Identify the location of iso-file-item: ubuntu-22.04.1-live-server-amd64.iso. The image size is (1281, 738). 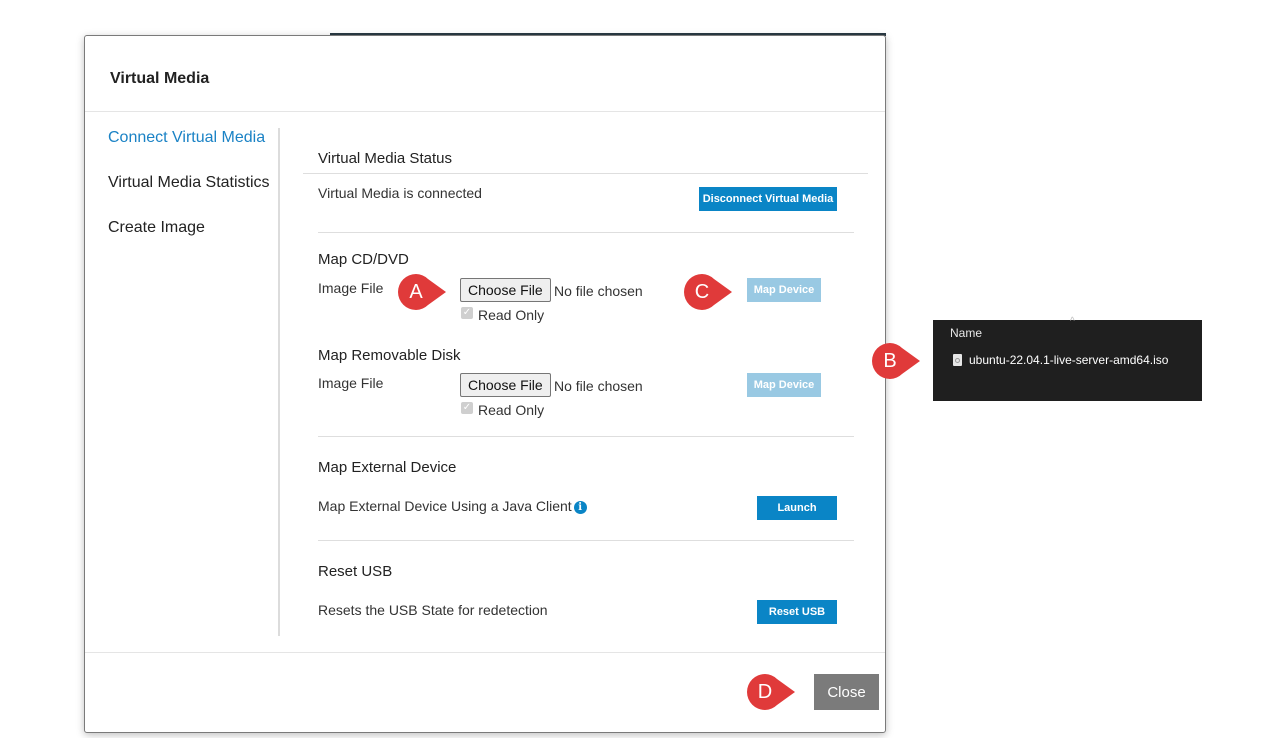
(1060, 360).